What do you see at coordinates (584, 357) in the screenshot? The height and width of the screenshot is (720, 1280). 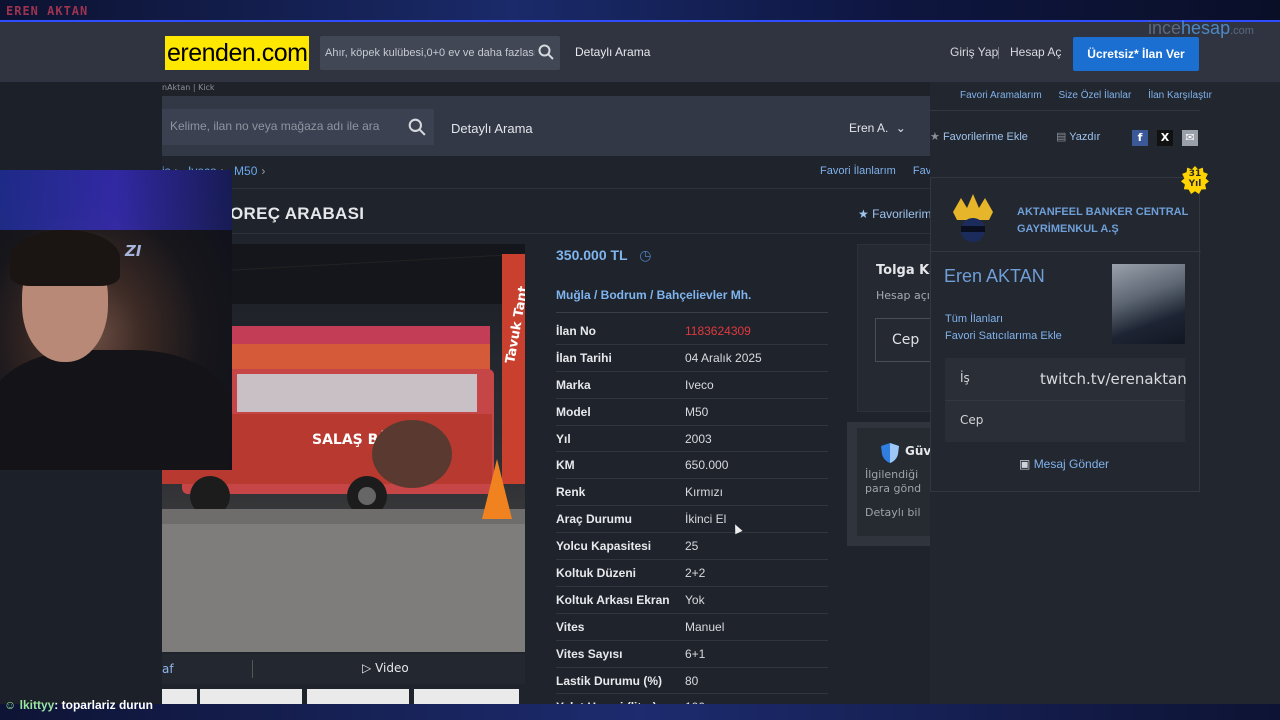 I see `spec-key: İlan Tarihi` at bounding box center [584, 357].